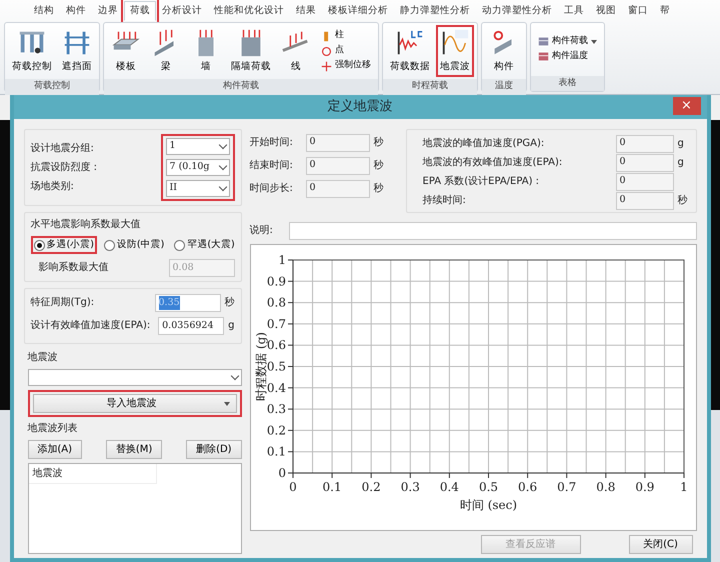 The width and height of the screenshot is (720, 562). I want to click on ribbon-button: 墙, so click(206, 51).